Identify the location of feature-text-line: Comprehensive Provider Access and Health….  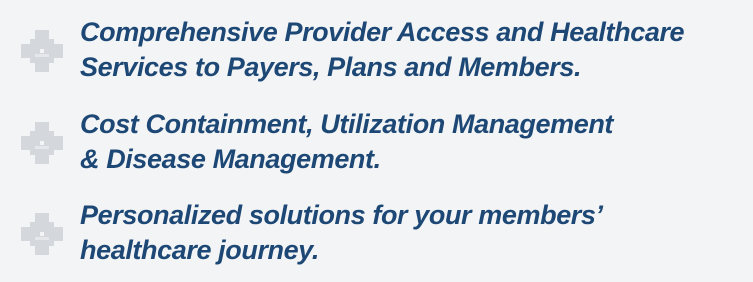
(382, 32).